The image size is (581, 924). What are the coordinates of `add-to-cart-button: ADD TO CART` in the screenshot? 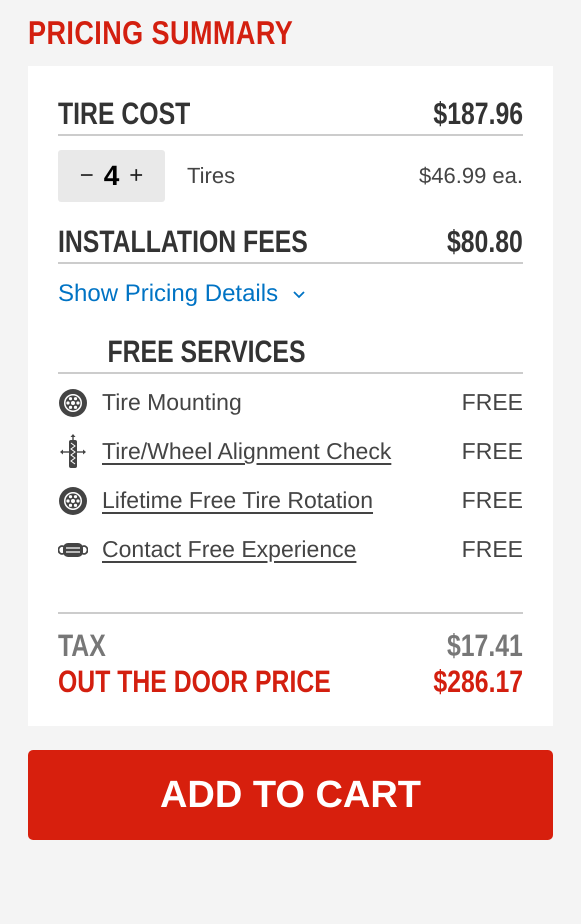 It's located at (290, 795).